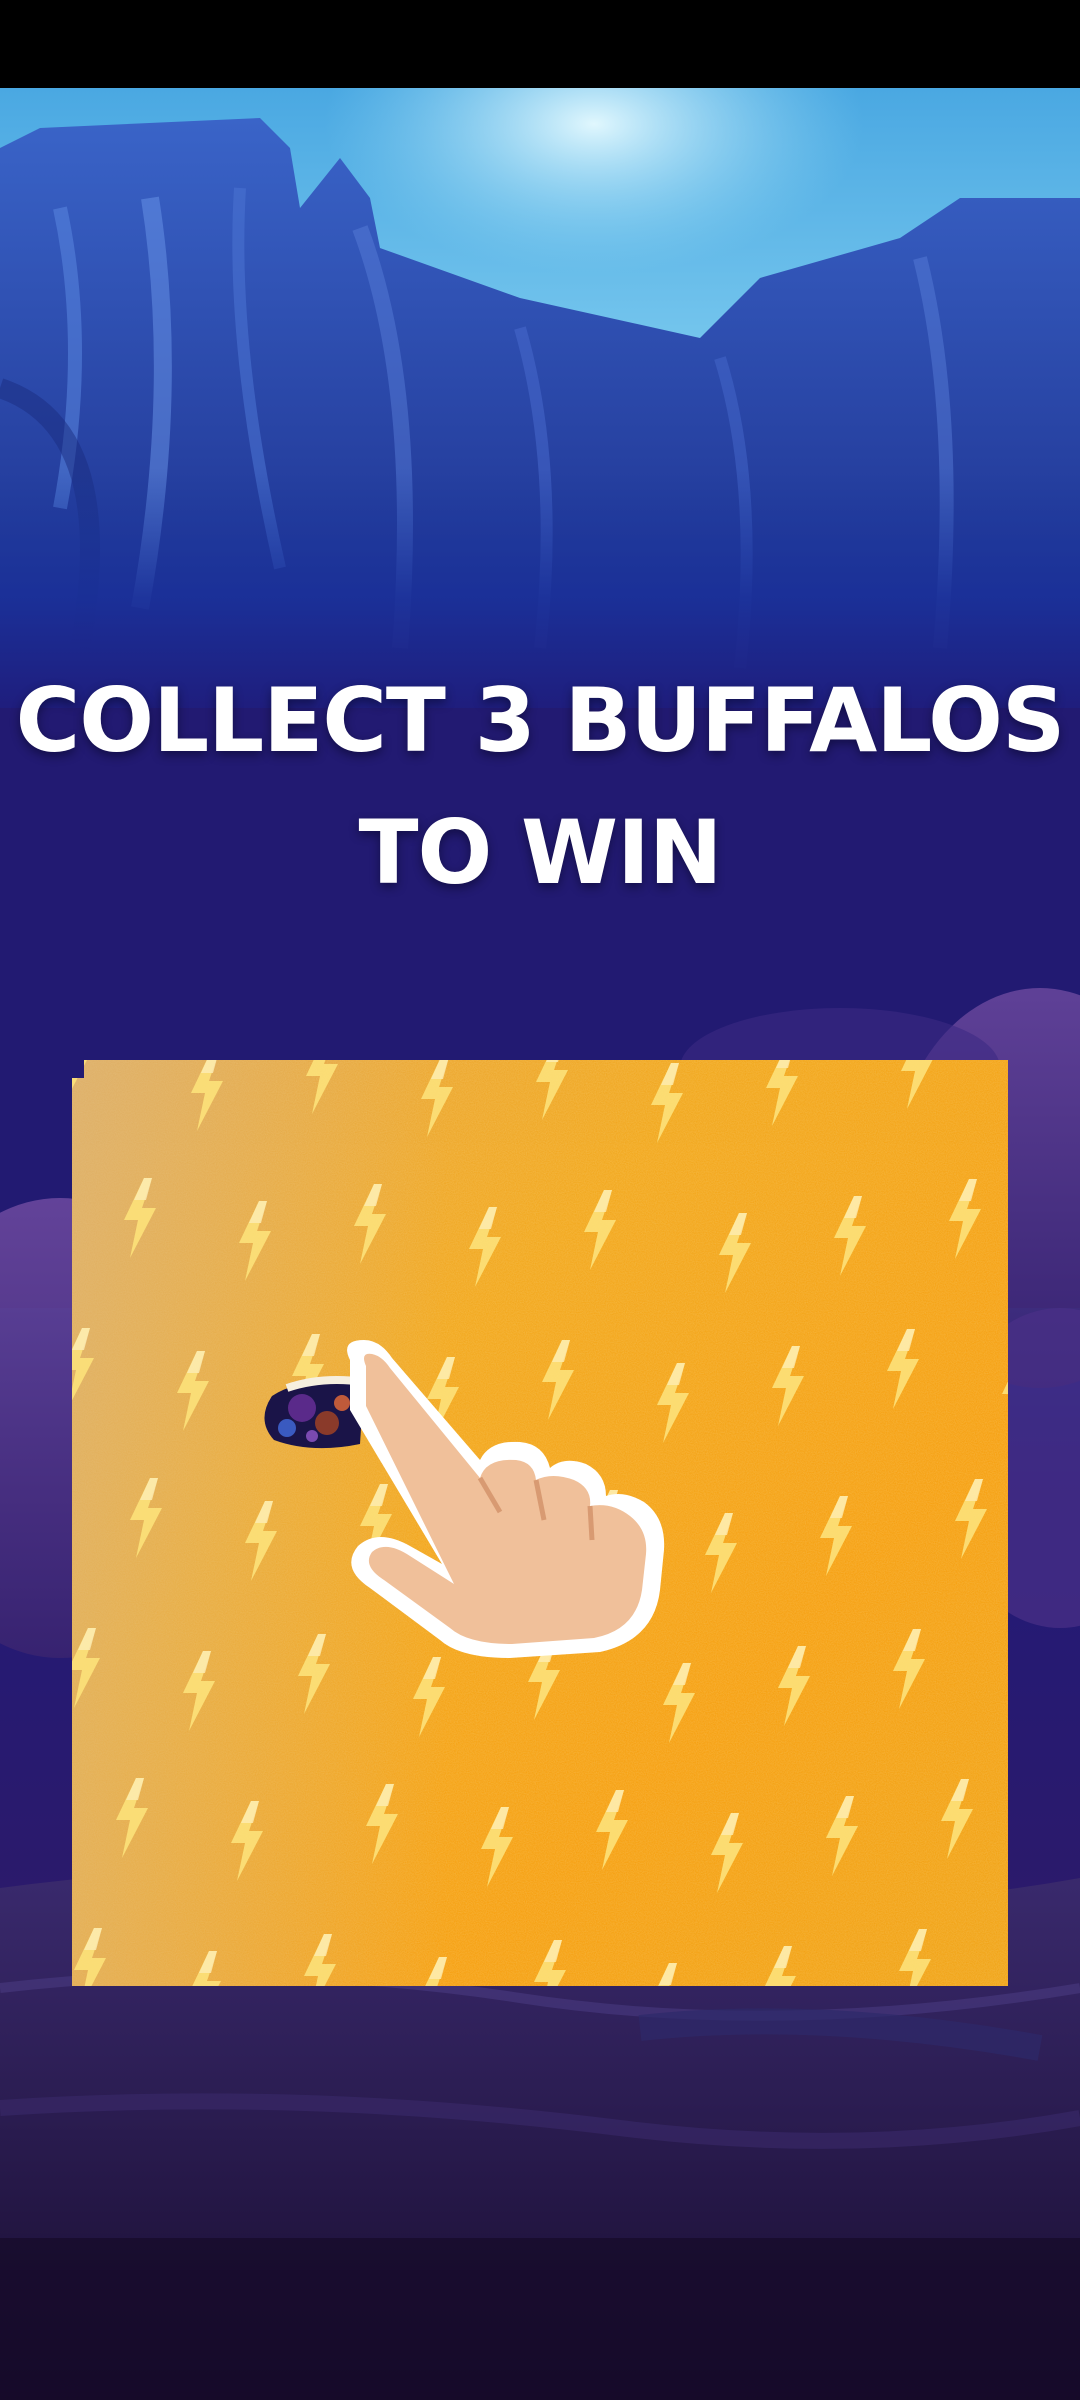  What do you see at coordinates (540, 44) in the screenshot?
I see `status-bar` at bounding box center [540, 44].